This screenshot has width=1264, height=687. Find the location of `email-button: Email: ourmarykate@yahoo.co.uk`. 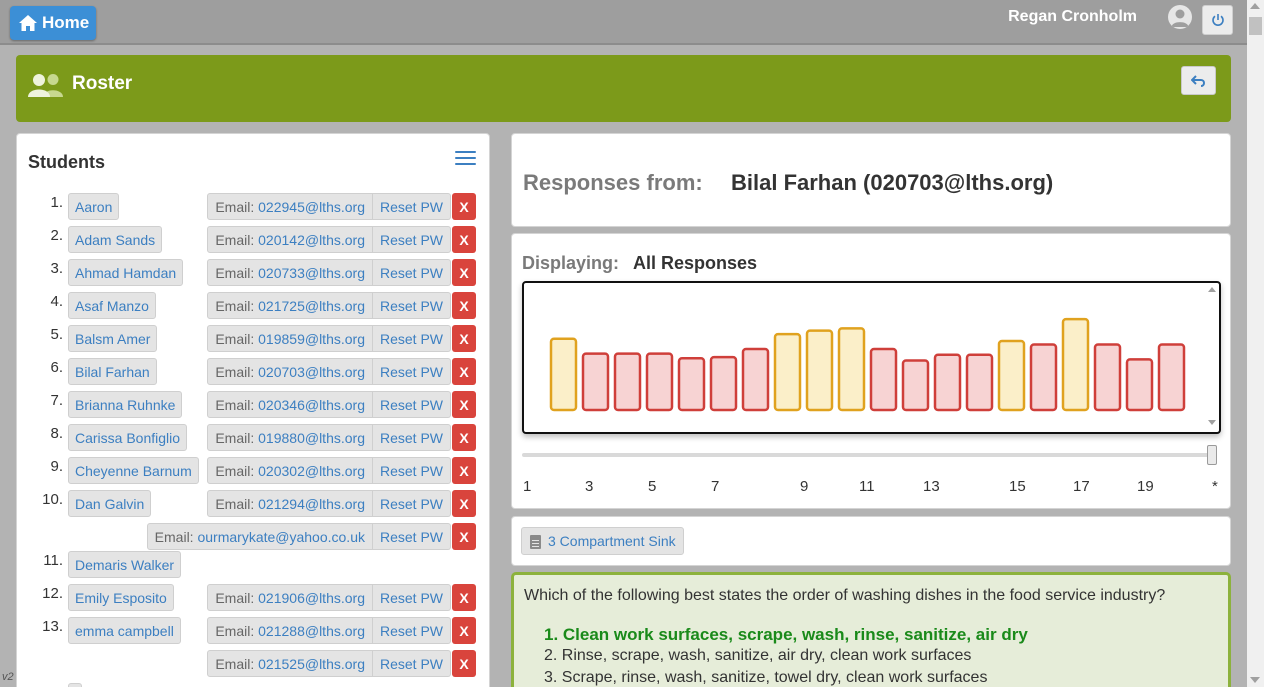

email-button: Email: ourmarykate@yahoo.co.uk is located at coordinates (259, 536).